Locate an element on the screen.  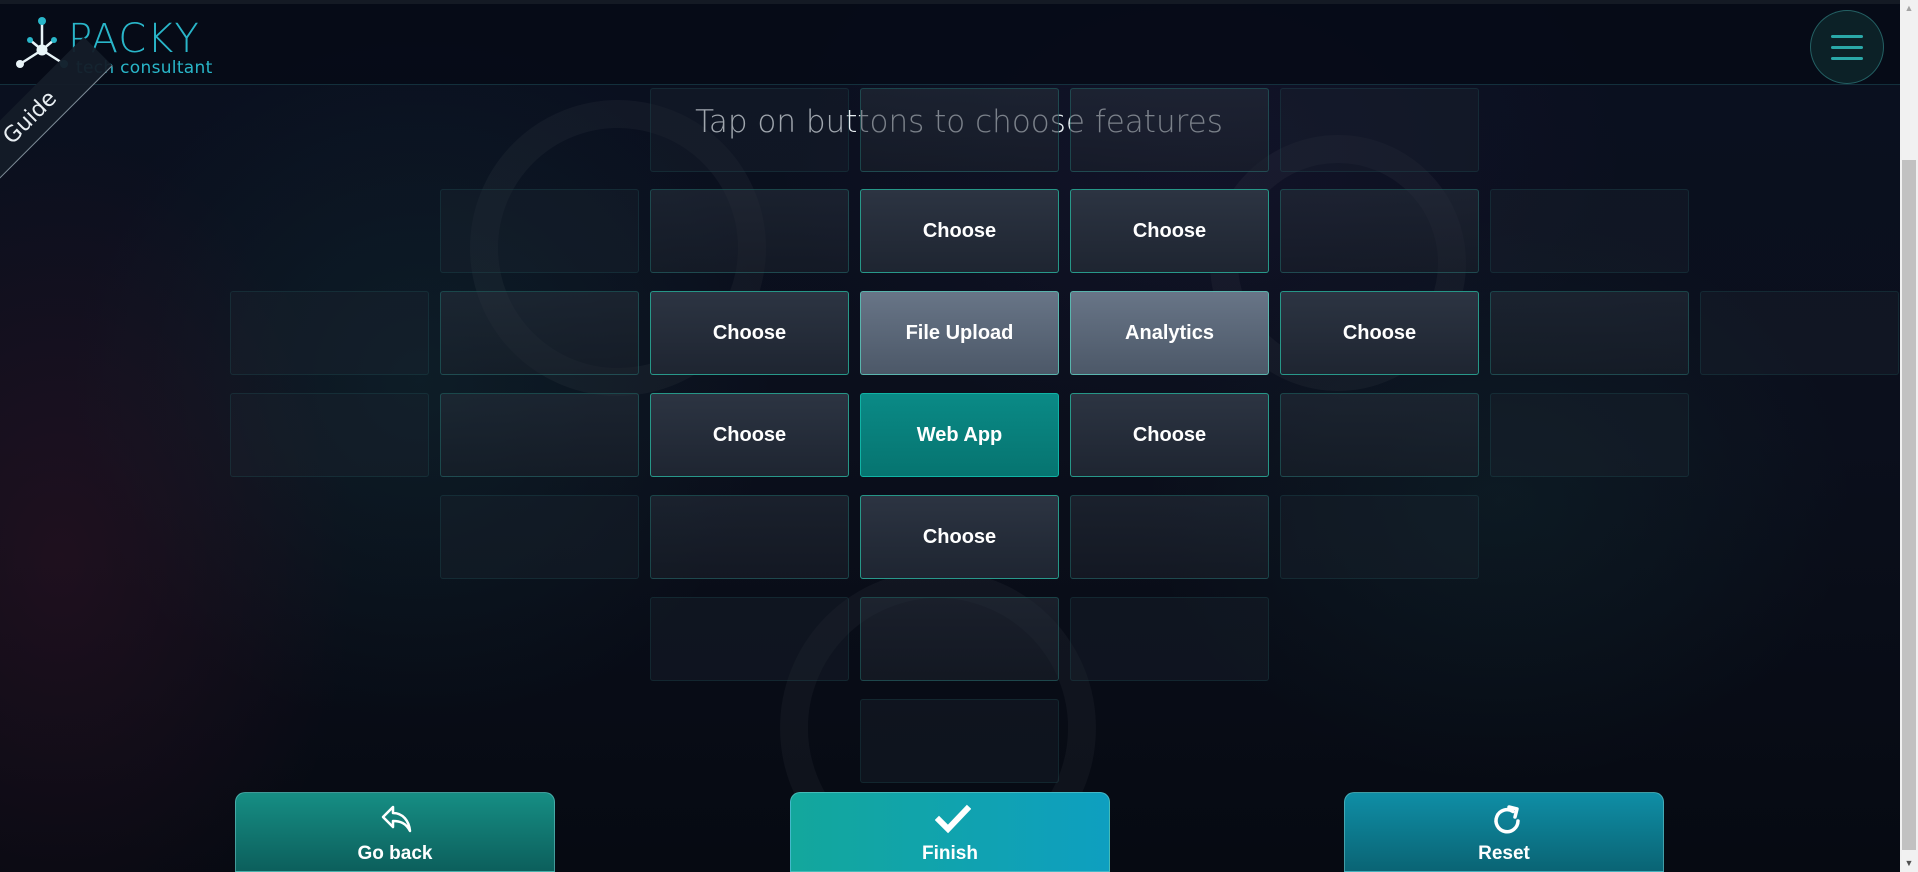
finish-label: Finish is located at coordinates (950, 853).